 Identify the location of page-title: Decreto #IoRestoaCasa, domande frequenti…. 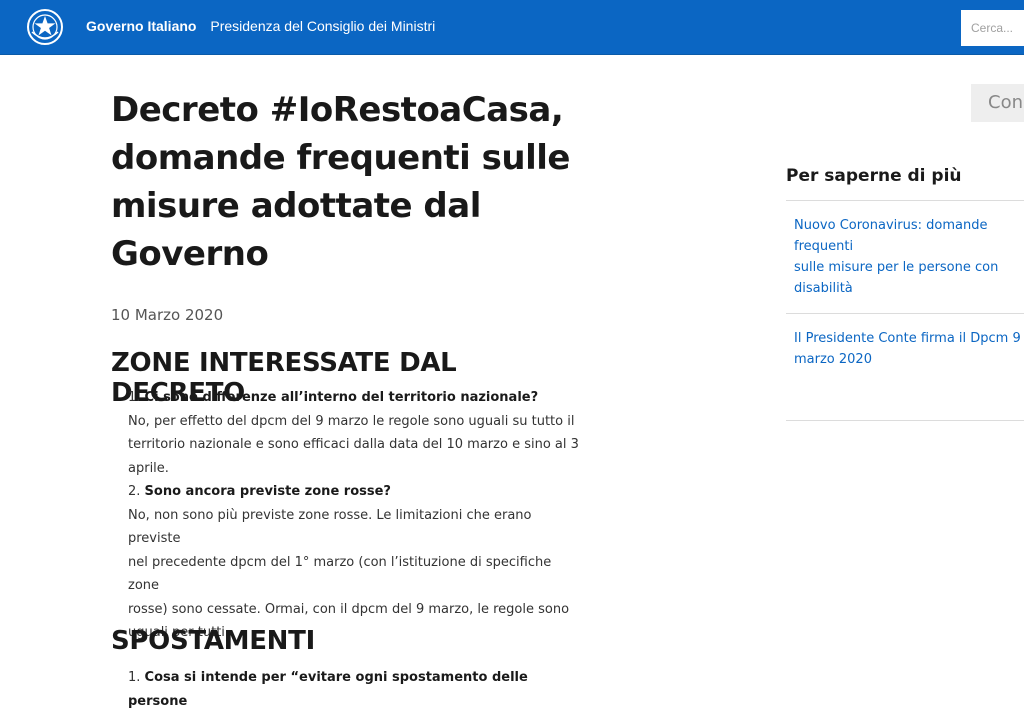
(341, 182).